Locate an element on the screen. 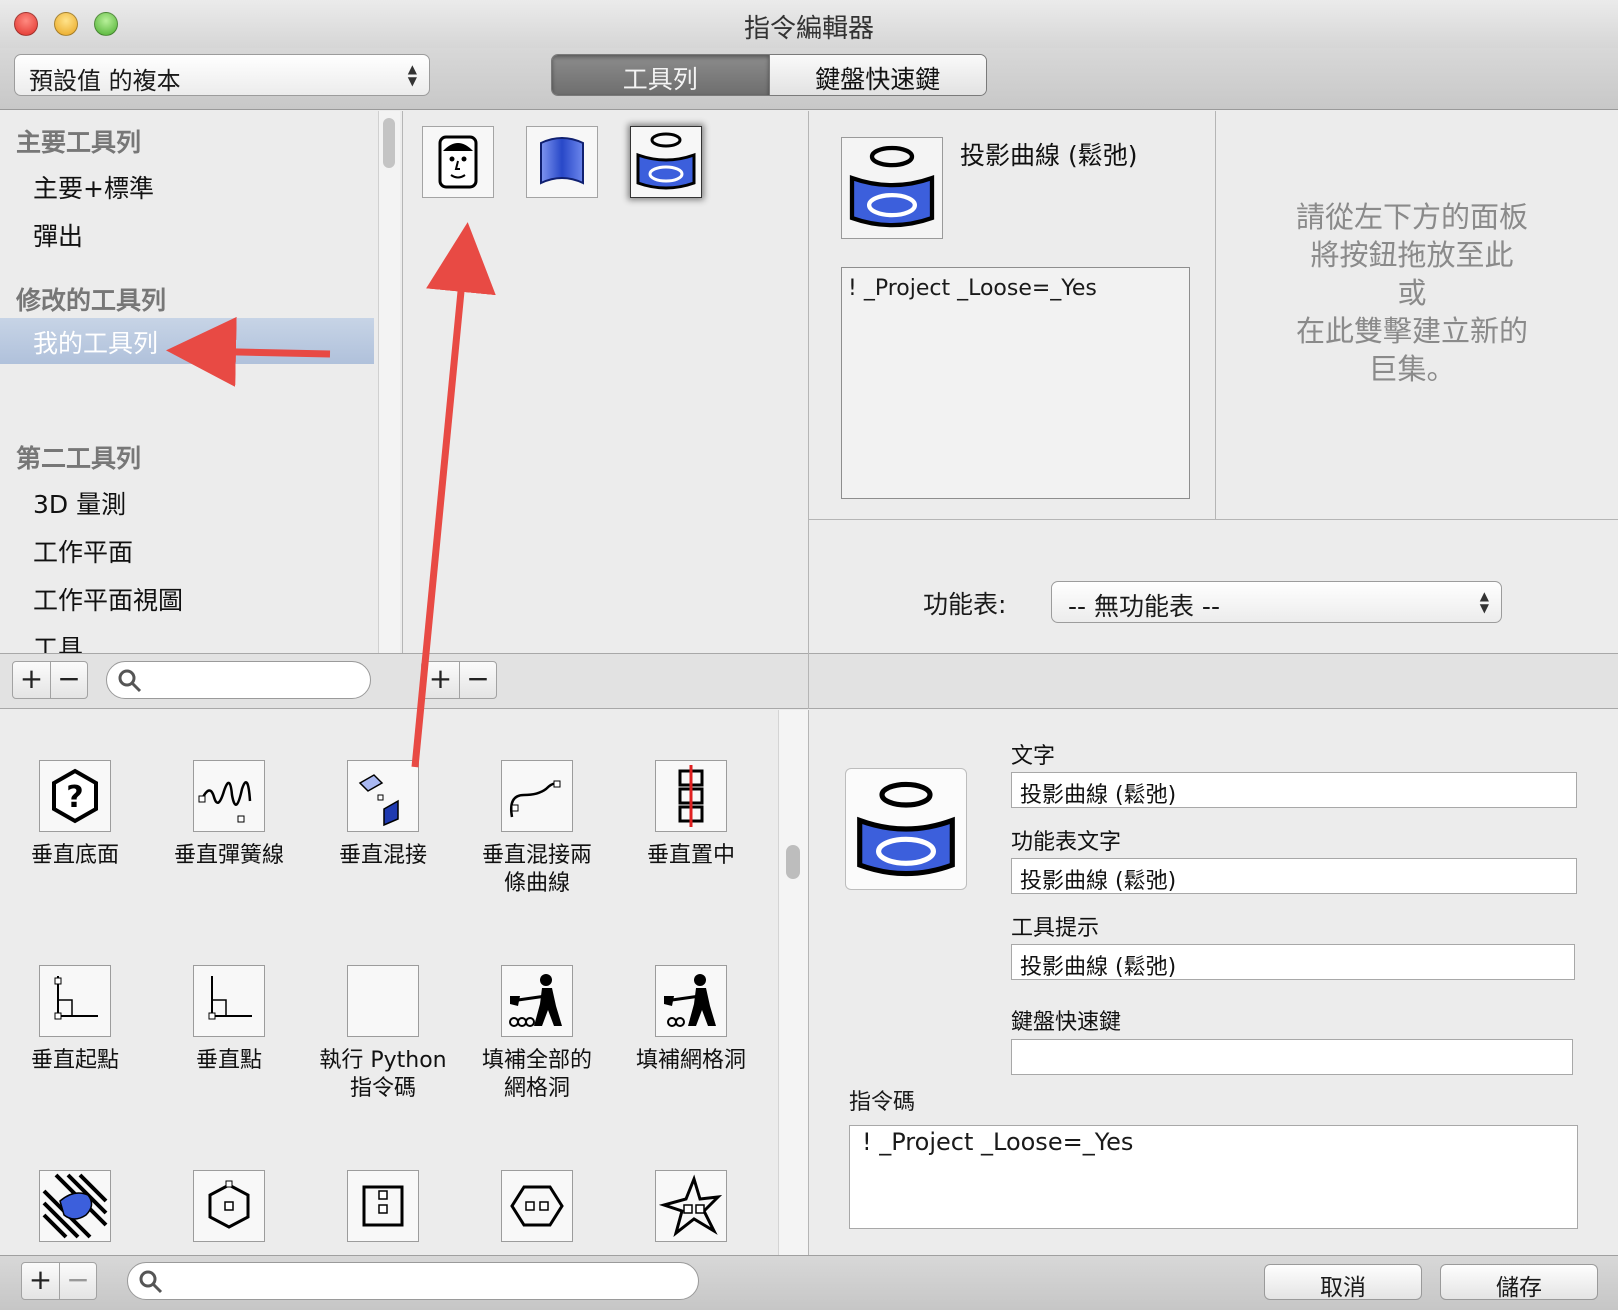 The image size is (1618, 1310). menu-text-field: 投影曲線 (鬆弛) is located at coordinates (1294, 876).